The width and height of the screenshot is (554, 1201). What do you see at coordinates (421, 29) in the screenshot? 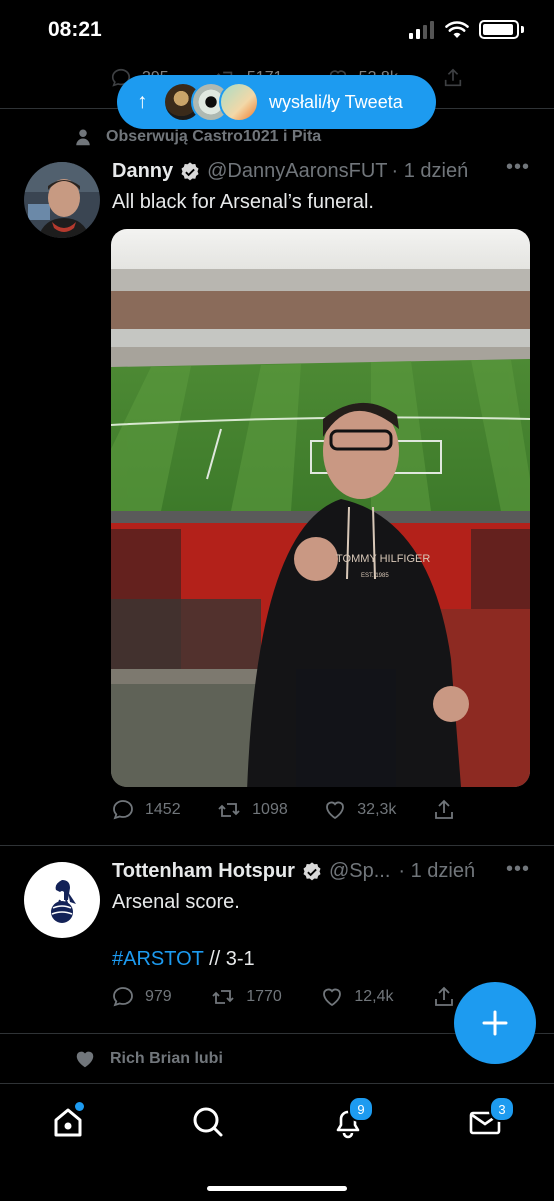
I see `signal-icon` at bounding box center [421, 29].